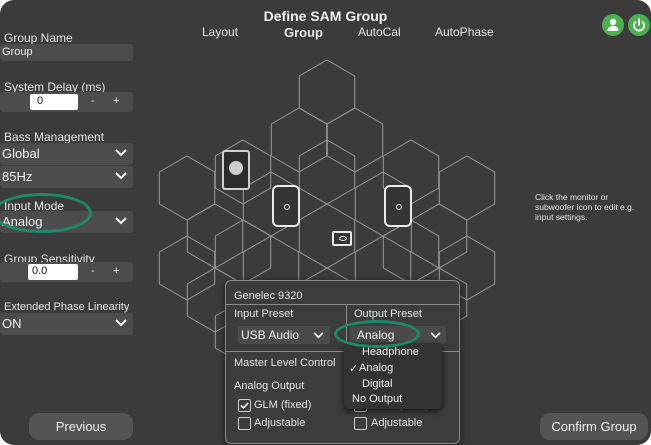 Image resolution: width=651 pixels, height=445 pixels. I want to click on input-preset-select: USB Audio, so click(284, 335).